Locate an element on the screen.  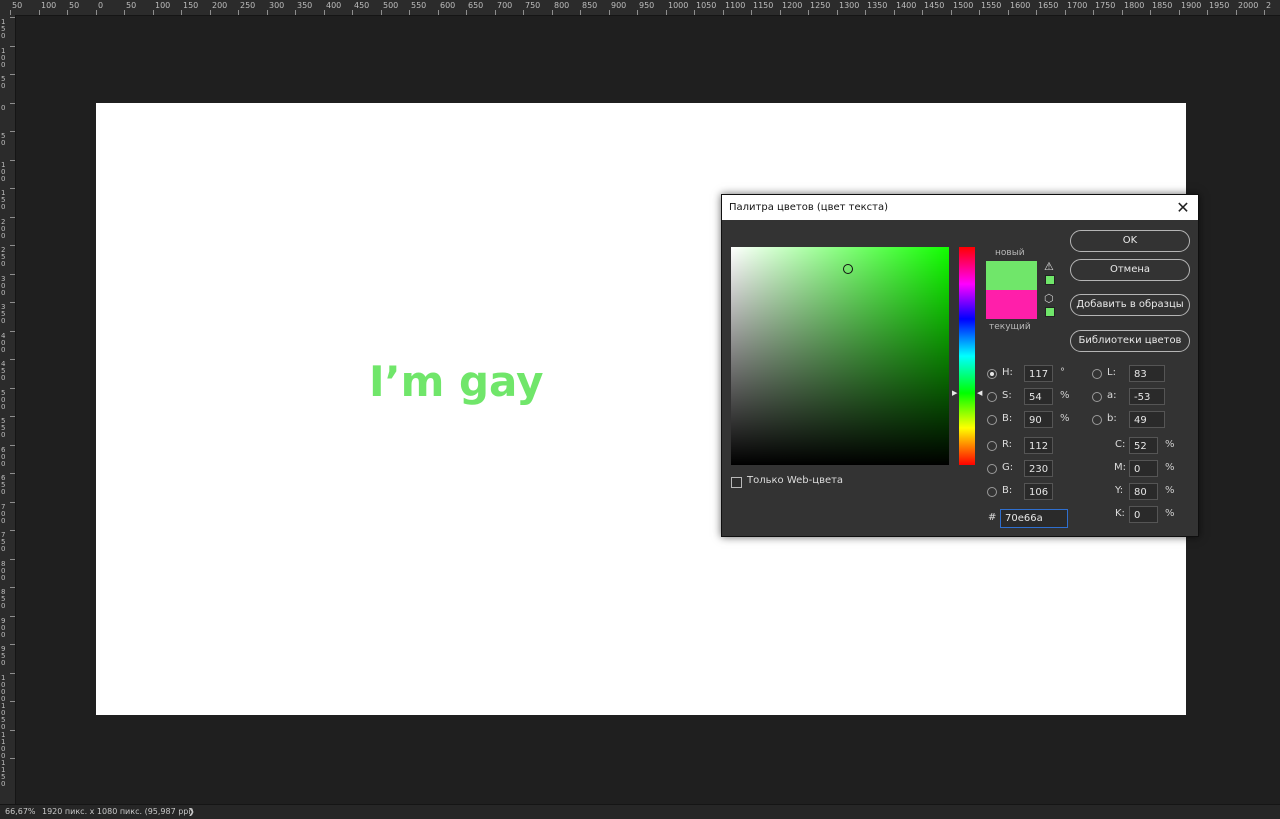
ruler-left-label: 1050 is located at coordinates (3, 716).